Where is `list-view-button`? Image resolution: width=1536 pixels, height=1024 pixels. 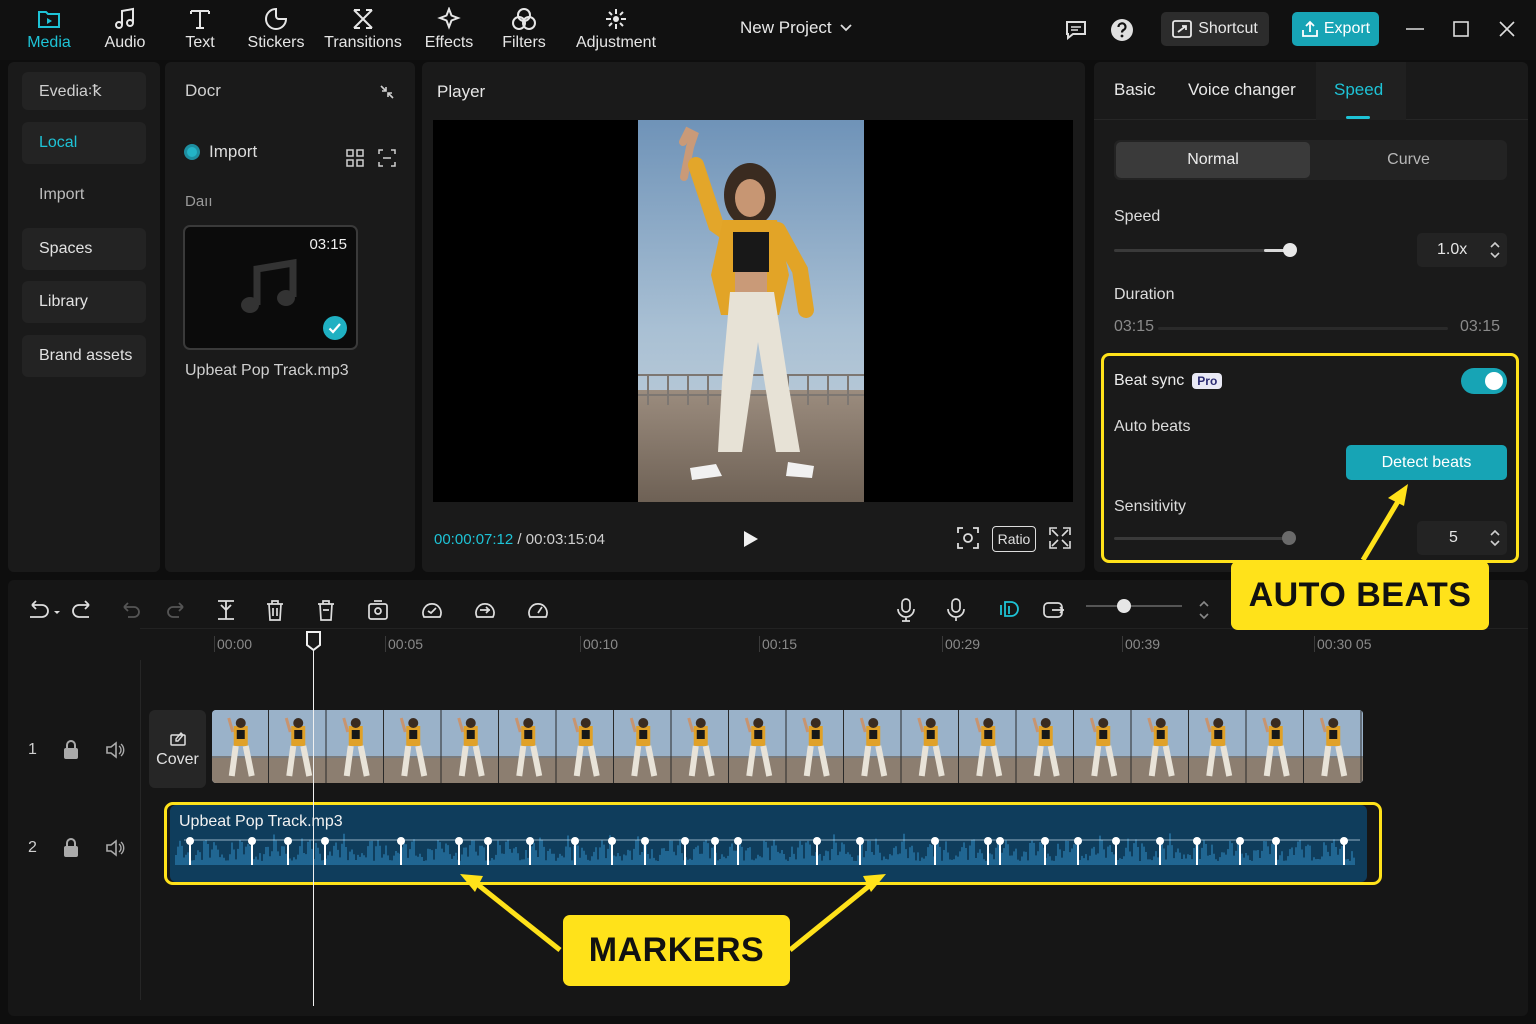
list-view-button is located at coordinates (387, 158).